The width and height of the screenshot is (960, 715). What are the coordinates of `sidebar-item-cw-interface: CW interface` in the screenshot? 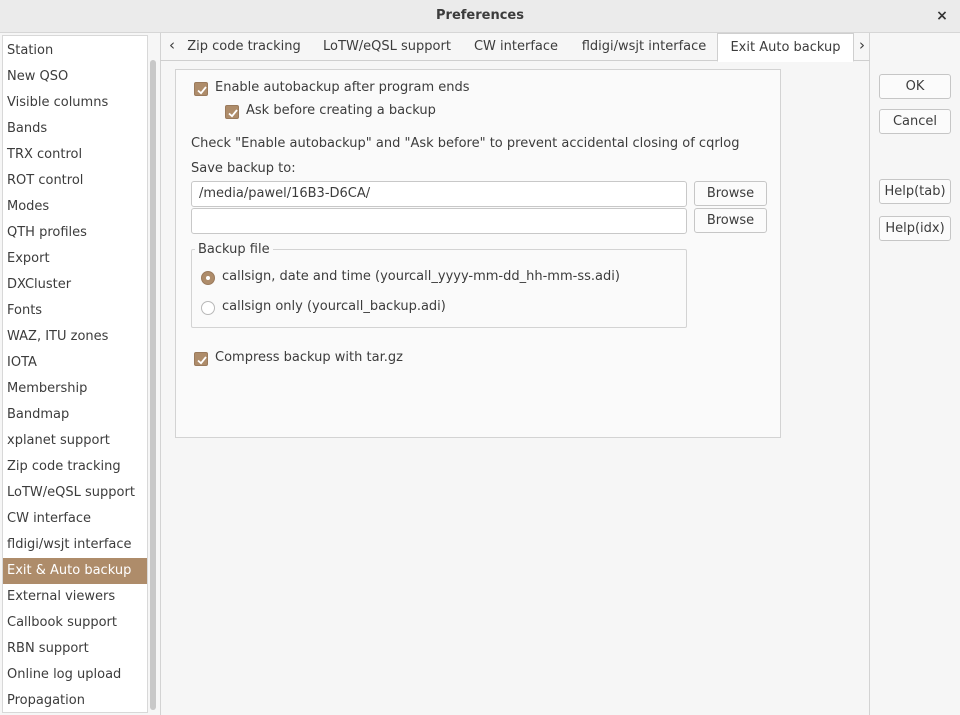 It's located at (75, 519).